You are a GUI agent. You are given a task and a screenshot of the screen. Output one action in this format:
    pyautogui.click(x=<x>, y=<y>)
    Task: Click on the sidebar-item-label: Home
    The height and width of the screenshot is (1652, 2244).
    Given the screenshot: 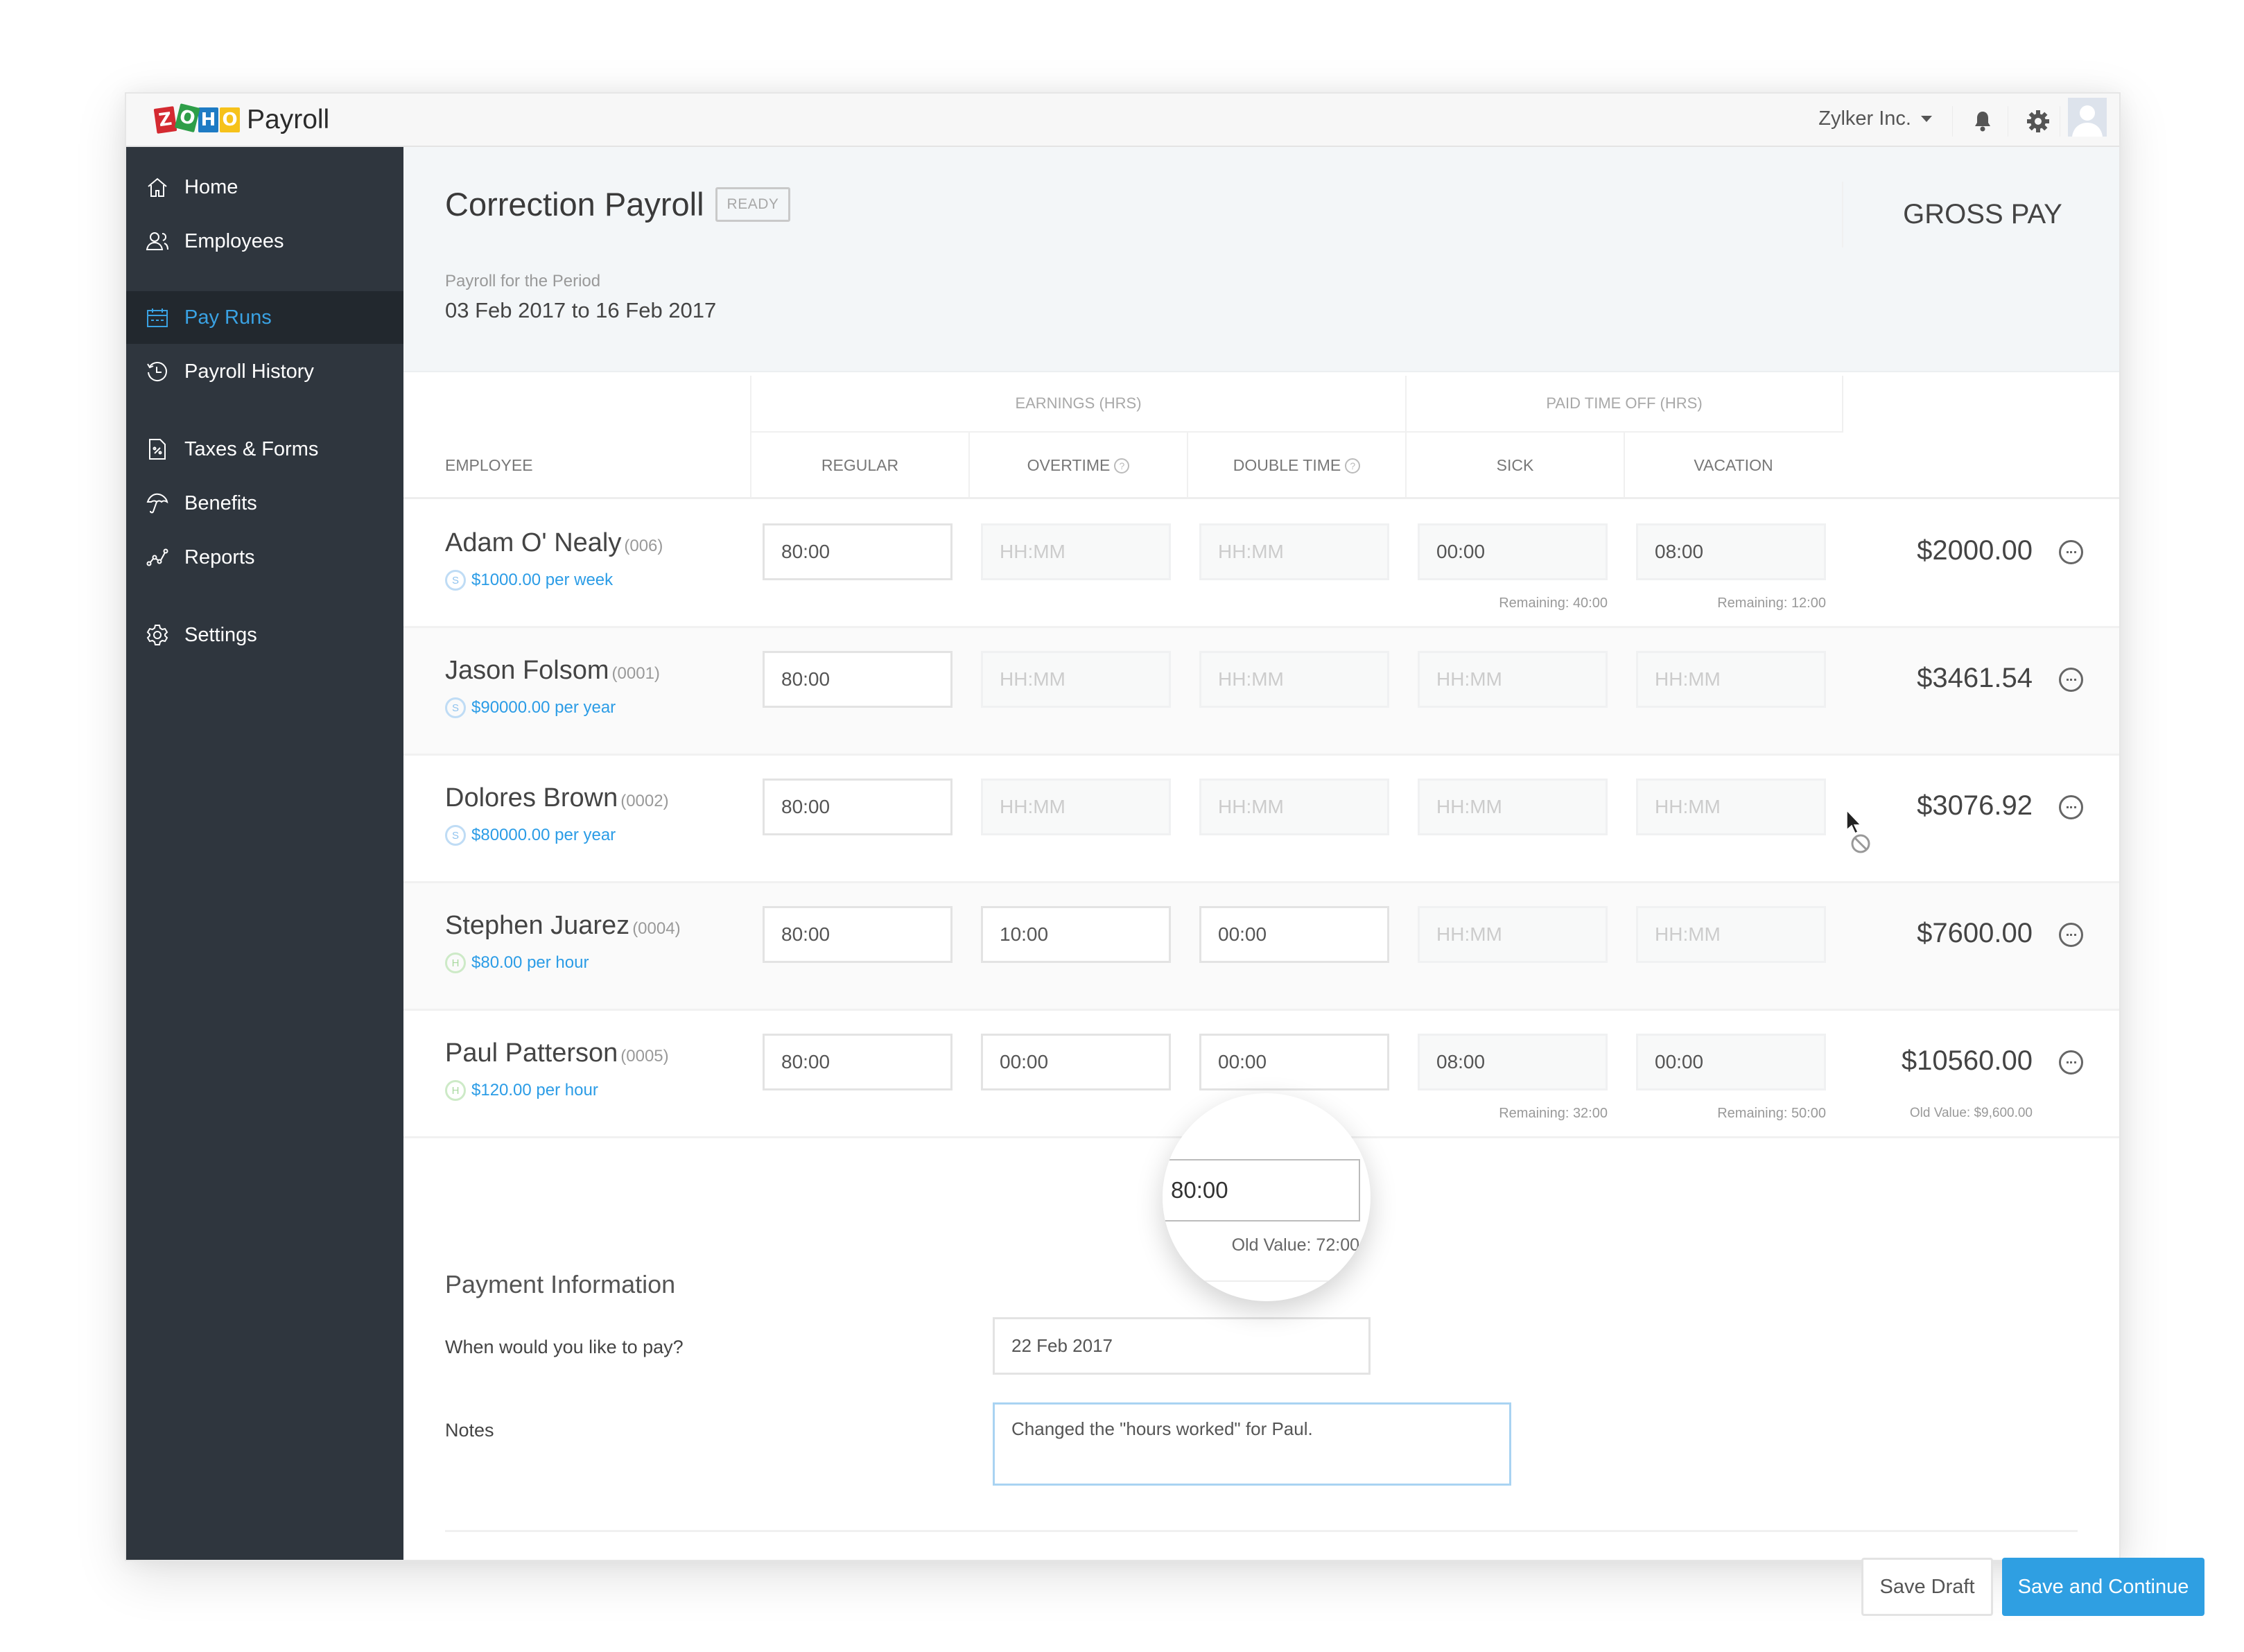 What is the action you would take?
    pyautogui.click(x=211, y=186)
    